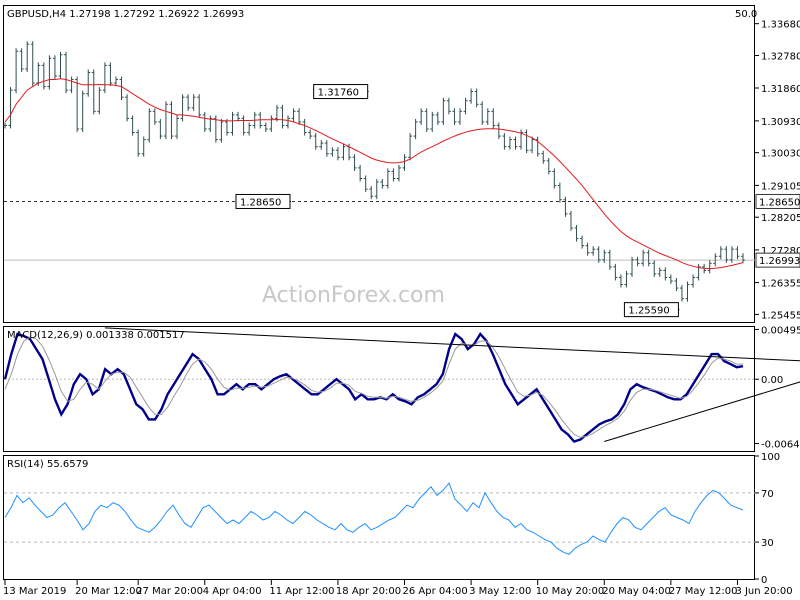 Image resolution: width=800 pixels, height=600 pixels. What do you see at coordinates (780, 56) in the screenshot?
I see `y-tick-label: 1.32780` at bounding box center [780, 56].